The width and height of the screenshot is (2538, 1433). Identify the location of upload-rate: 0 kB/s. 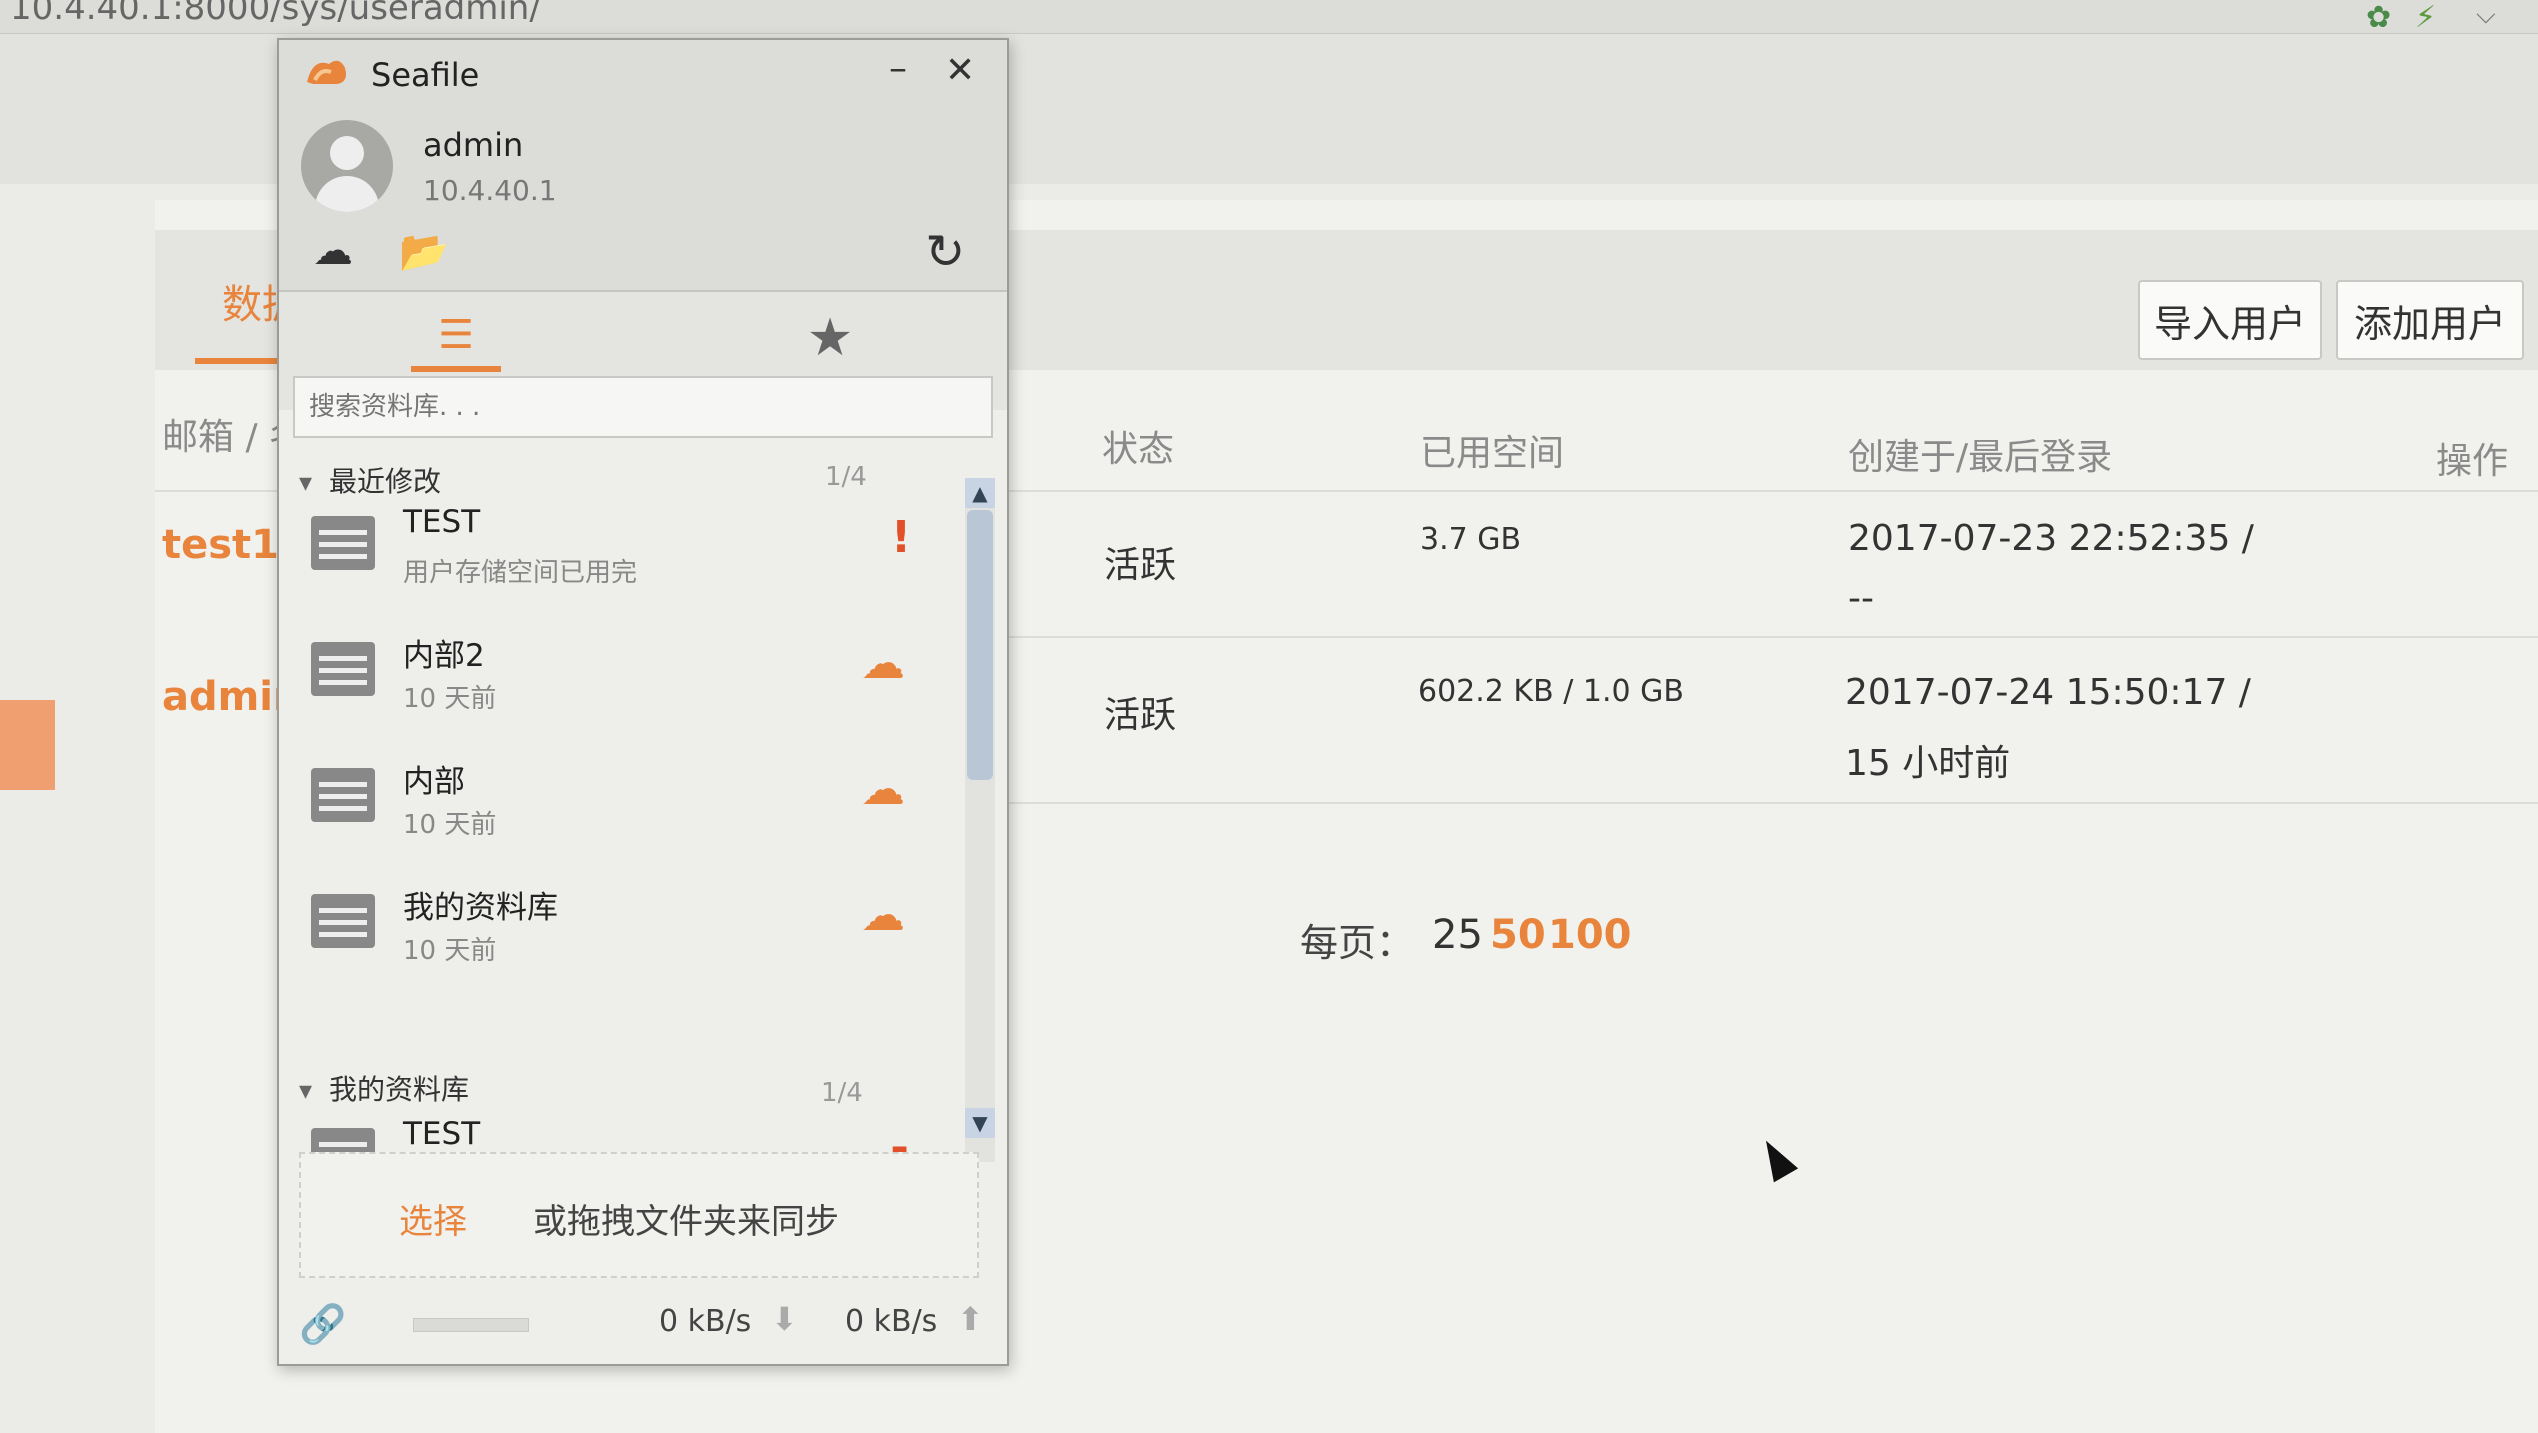
(891, 1321).